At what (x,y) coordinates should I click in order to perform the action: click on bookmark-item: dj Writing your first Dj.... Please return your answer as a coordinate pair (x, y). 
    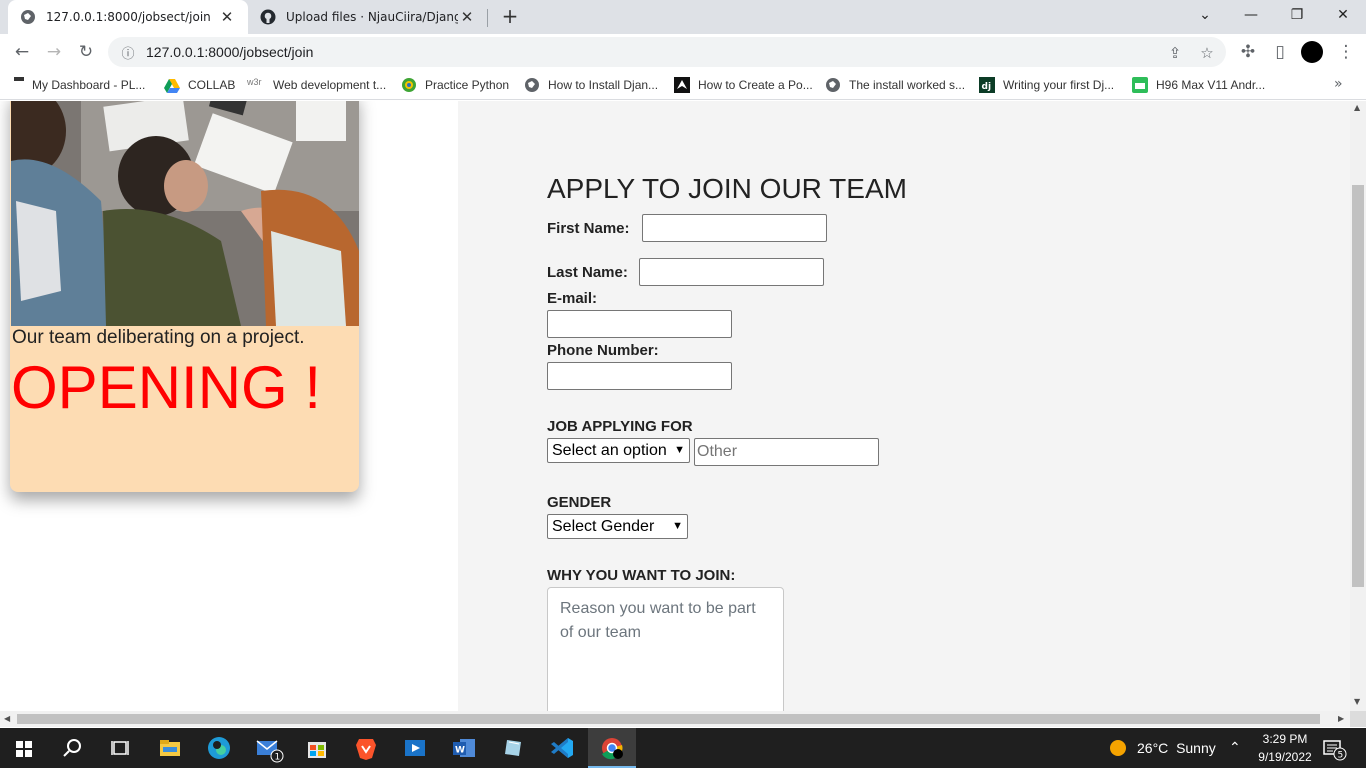
    Looking at the image, I should click on (1046, 85).